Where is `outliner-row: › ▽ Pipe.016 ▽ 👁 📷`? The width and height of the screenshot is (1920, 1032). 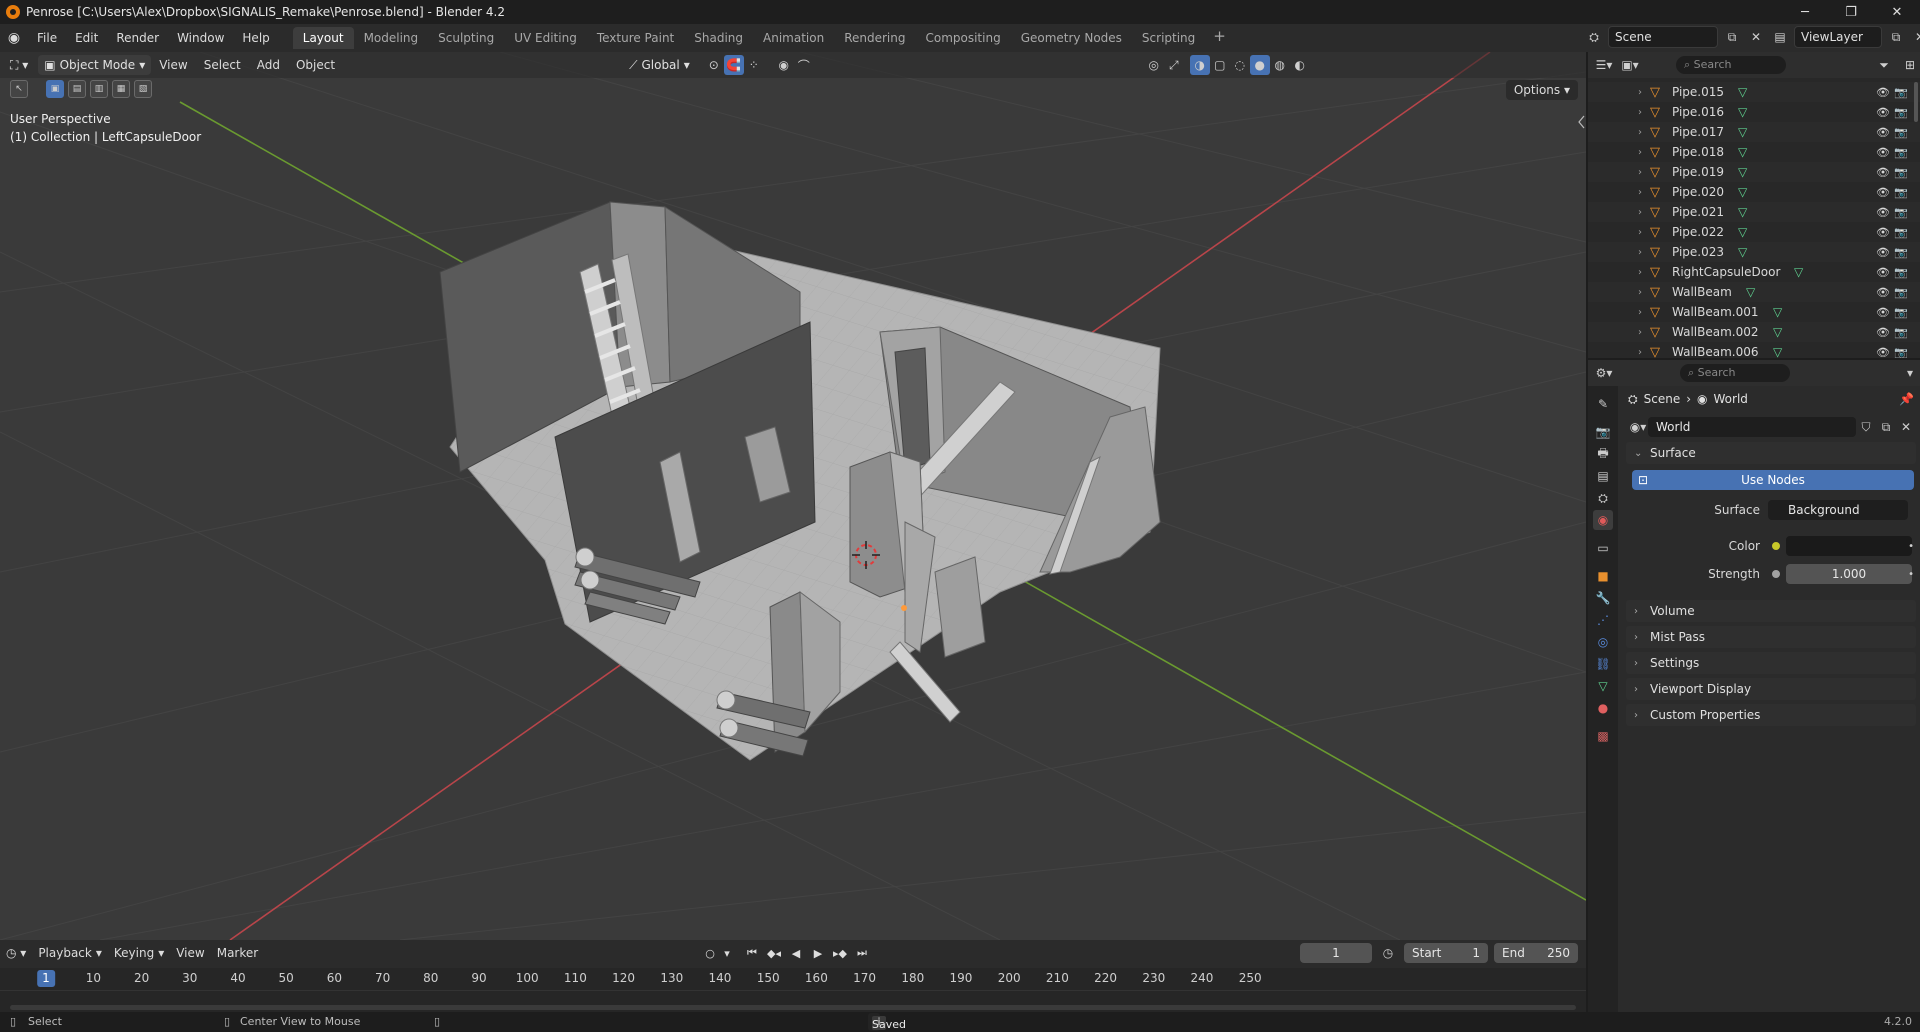 outliner-row: › ▽ Pipe.016 ▽ 👁 📷 is located at coordinates (1754, 112).